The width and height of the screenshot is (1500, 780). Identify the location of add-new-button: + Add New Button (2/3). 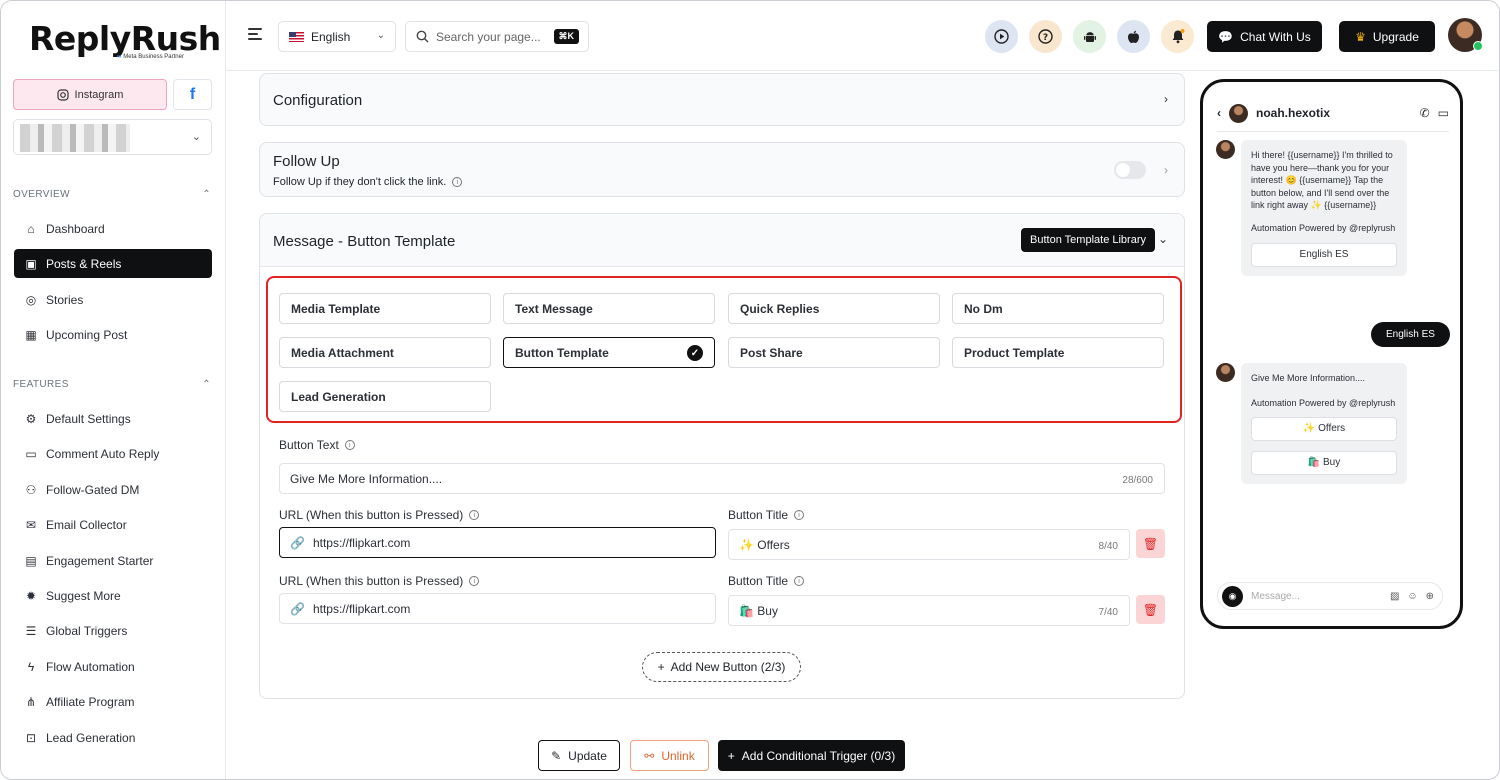
(721, 667).